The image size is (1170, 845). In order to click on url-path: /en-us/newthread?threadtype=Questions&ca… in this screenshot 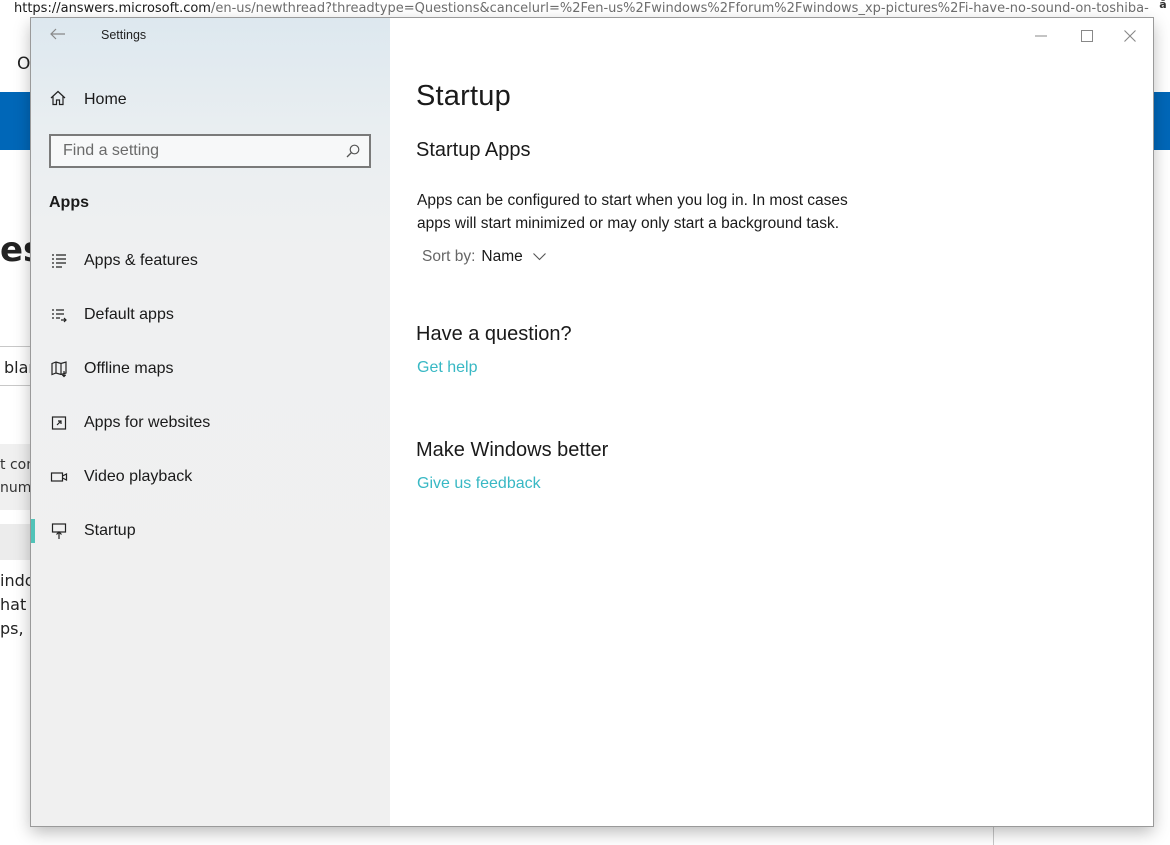, I will do `click(679, 8)`.